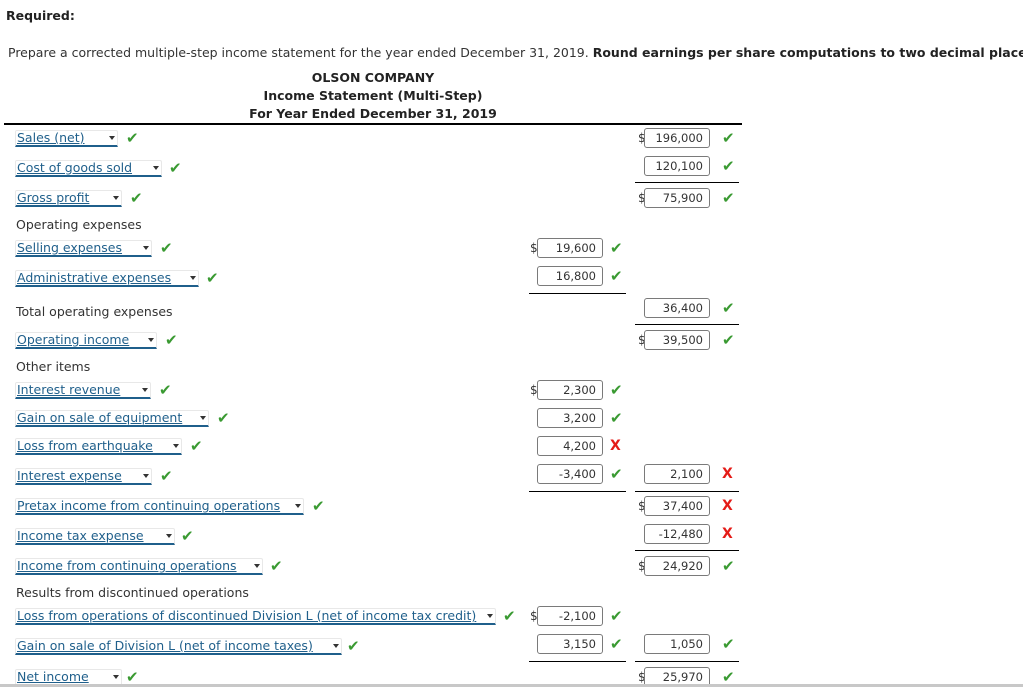 The height and width of the screenshot is (687, 1023). Describe the element at coordinates (53, 366) in the screenshot. I see `other-items-heading: Other items` at that location.